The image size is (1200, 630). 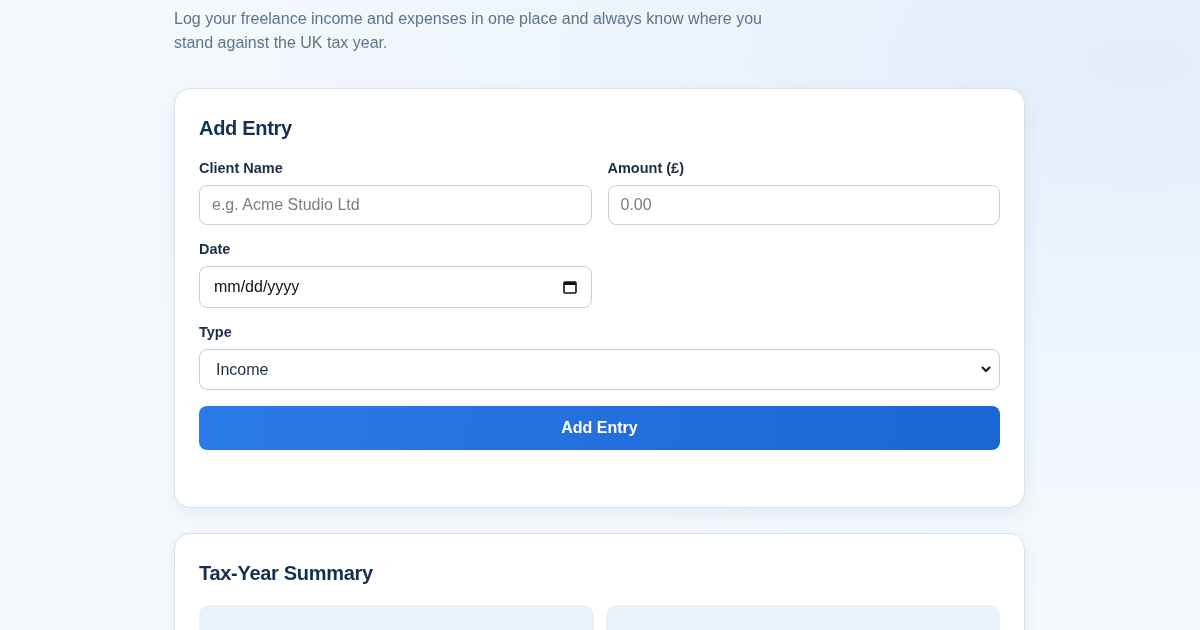 I want to click on field-label: Amount (£), so click(x=646, y=168).